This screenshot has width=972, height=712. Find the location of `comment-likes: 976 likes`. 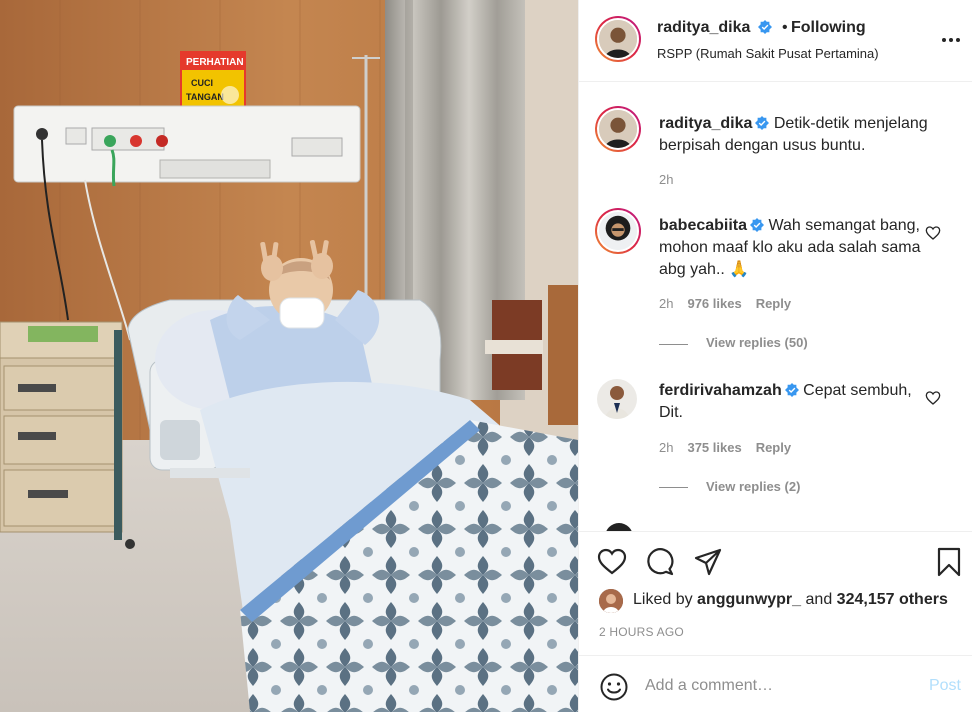

comment-likes: 976 likes is located at coordinates (714, 303).